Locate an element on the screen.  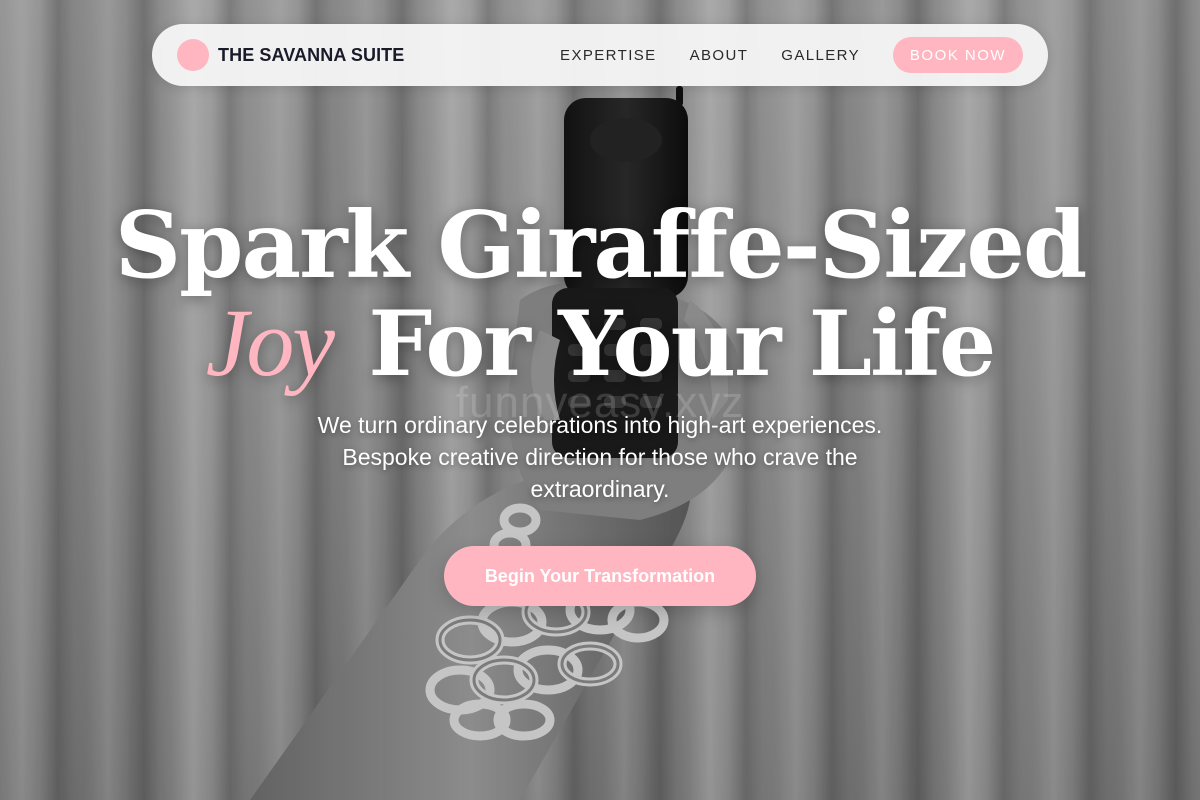
brand: THE SAVANNA SUITE is located at coordinates (290, 55).